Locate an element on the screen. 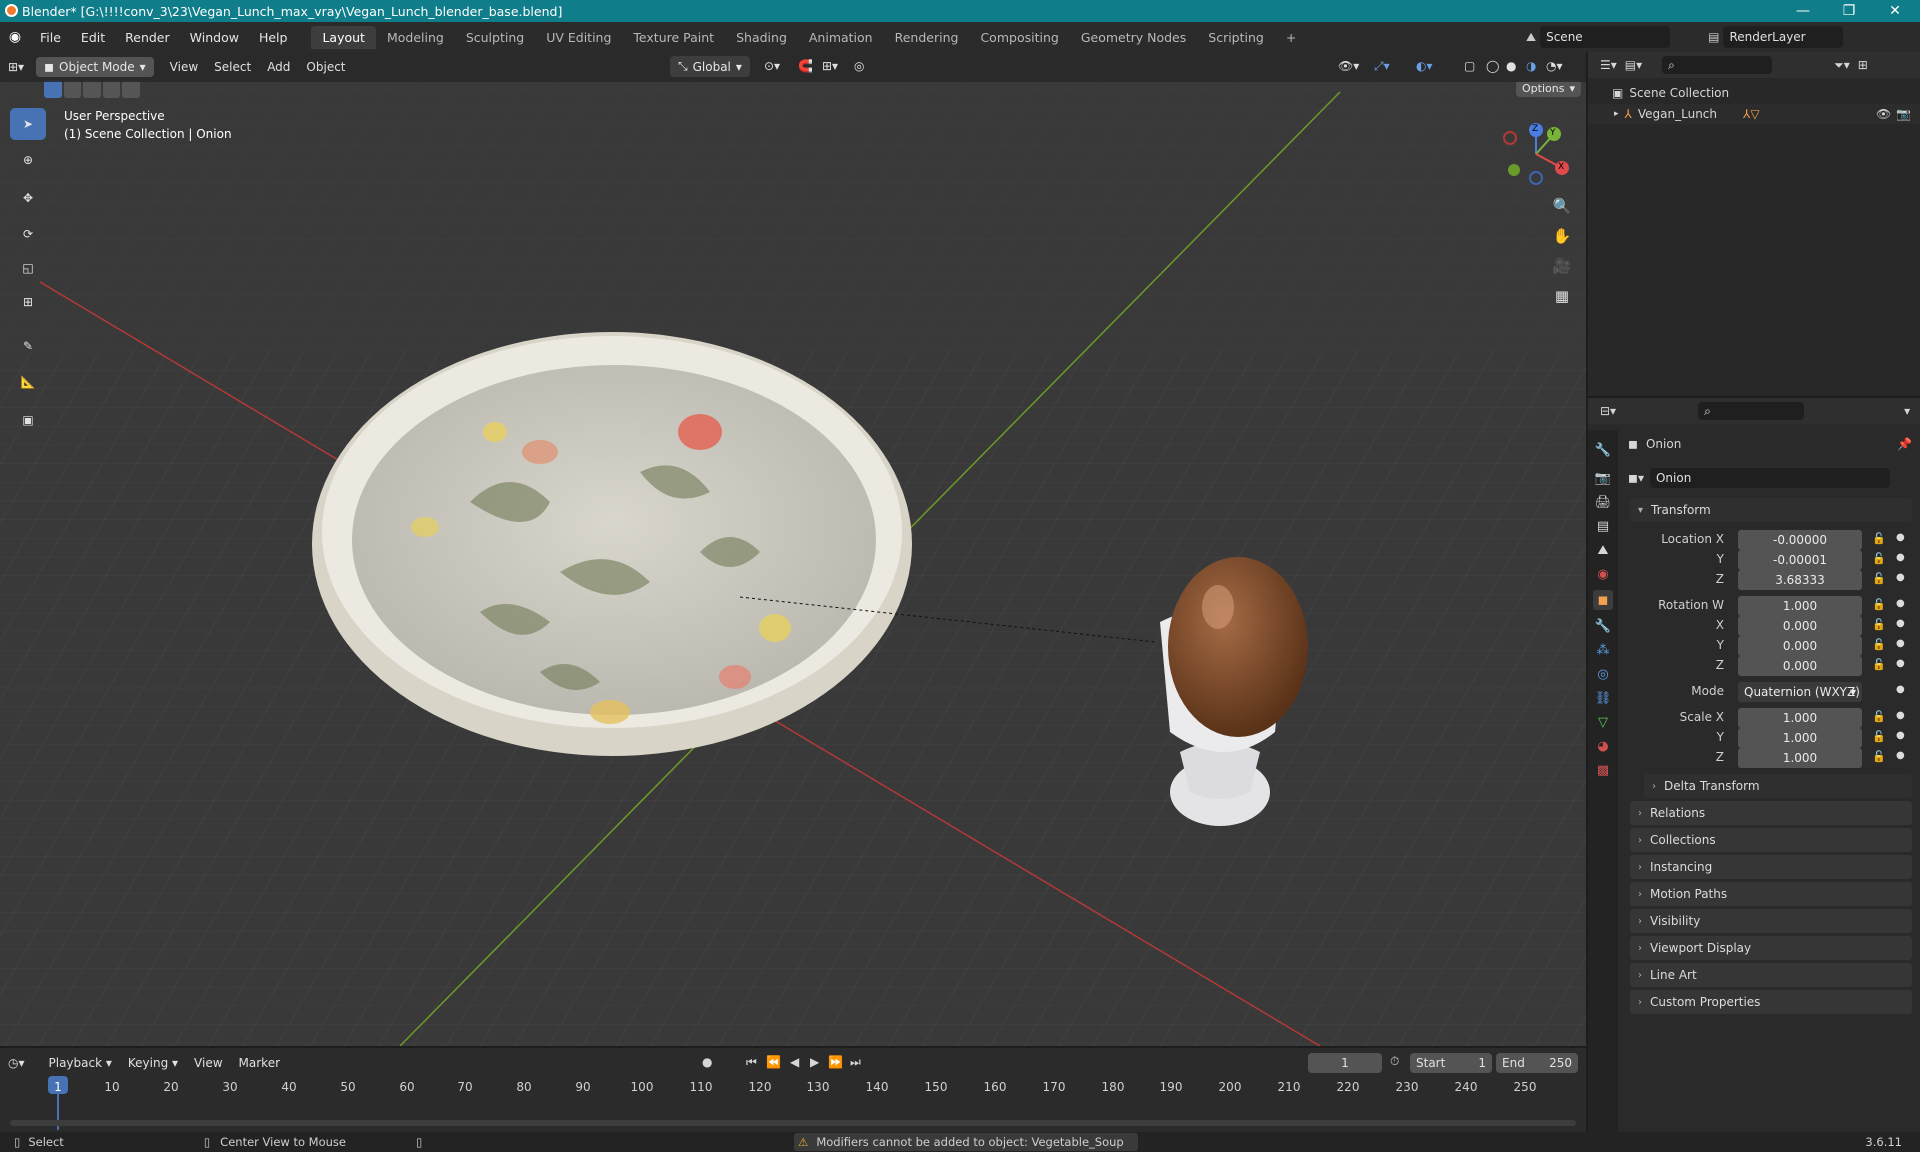 The image size is (1920, 1152). tab-uv-editing: UV Editing is located at coordinates (578, 37).